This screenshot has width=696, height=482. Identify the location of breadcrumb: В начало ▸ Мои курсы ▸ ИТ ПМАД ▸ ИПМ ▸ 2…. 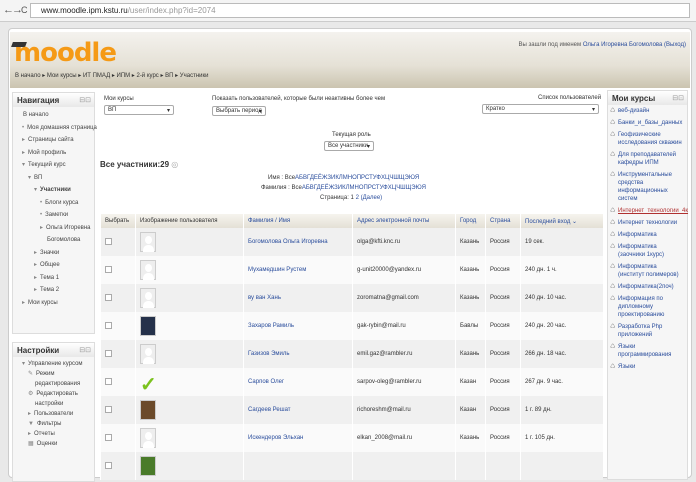
(111, 75).